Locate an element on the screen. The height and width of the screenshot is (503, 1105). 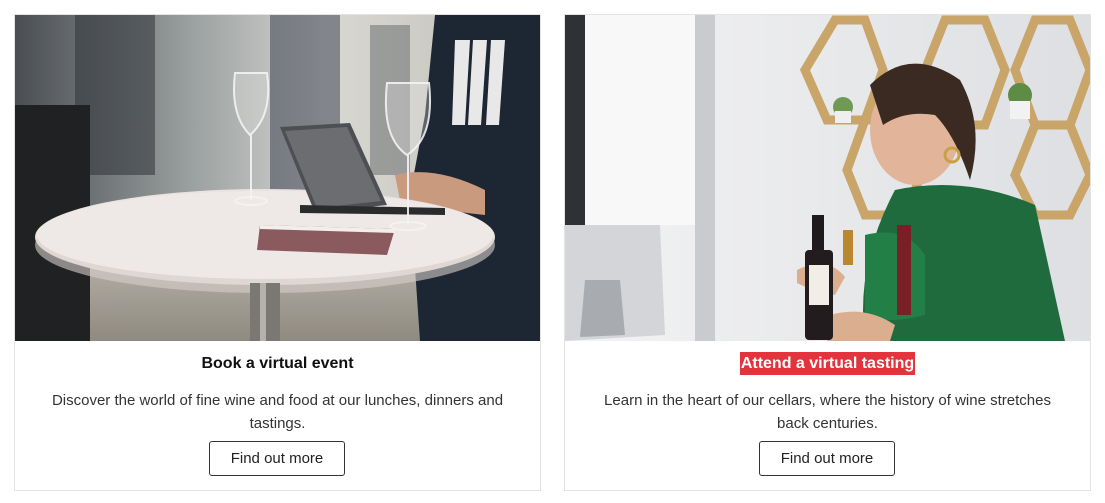
card-title: Attend a virtual tasting is located at coordinates (827, 363).